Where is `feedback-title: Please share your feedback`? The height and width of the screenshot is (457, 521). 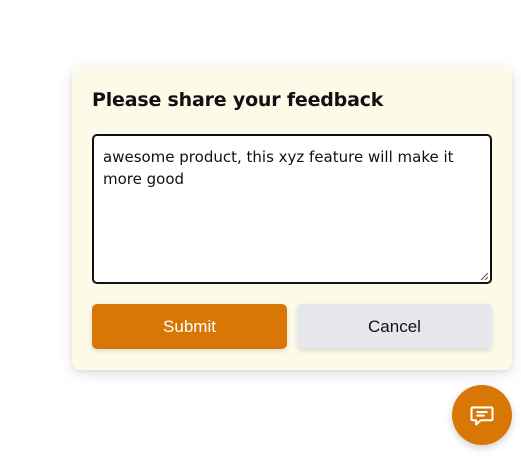
feedback-title: Please share your feedback is located at coordinates (238, 100).